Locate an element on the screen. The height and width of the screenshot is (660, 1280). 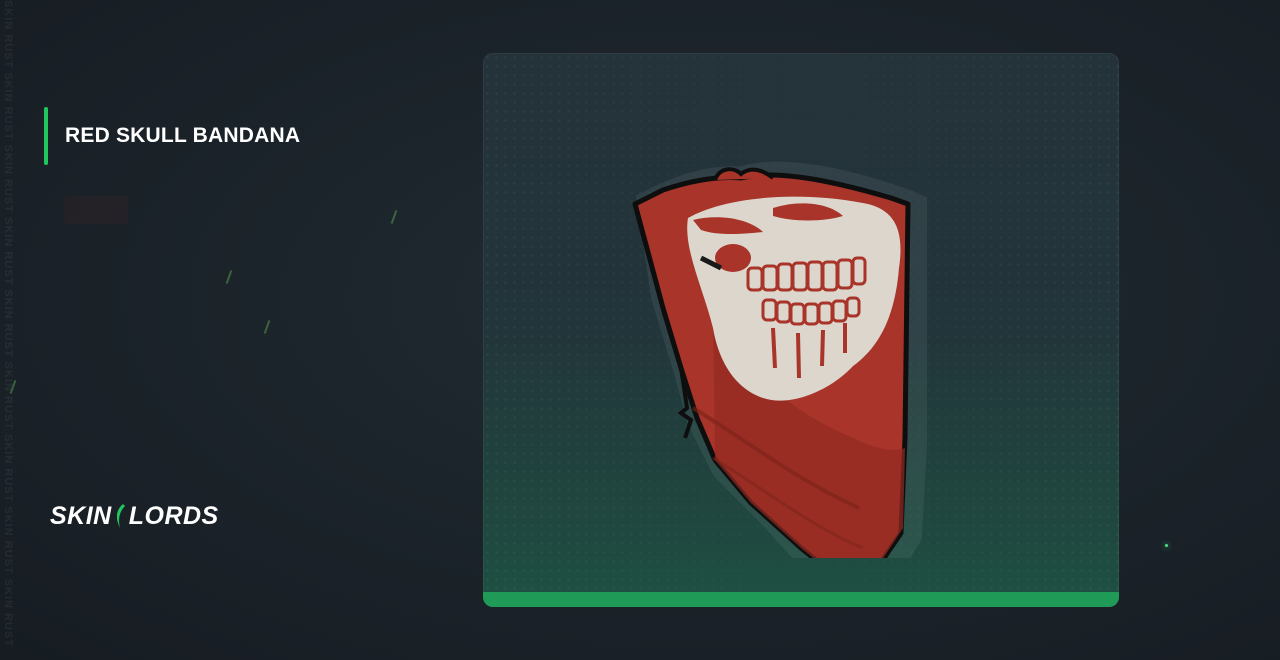
item-title-block: RED SKULL BANDANA is located at coordinates (172, 136).